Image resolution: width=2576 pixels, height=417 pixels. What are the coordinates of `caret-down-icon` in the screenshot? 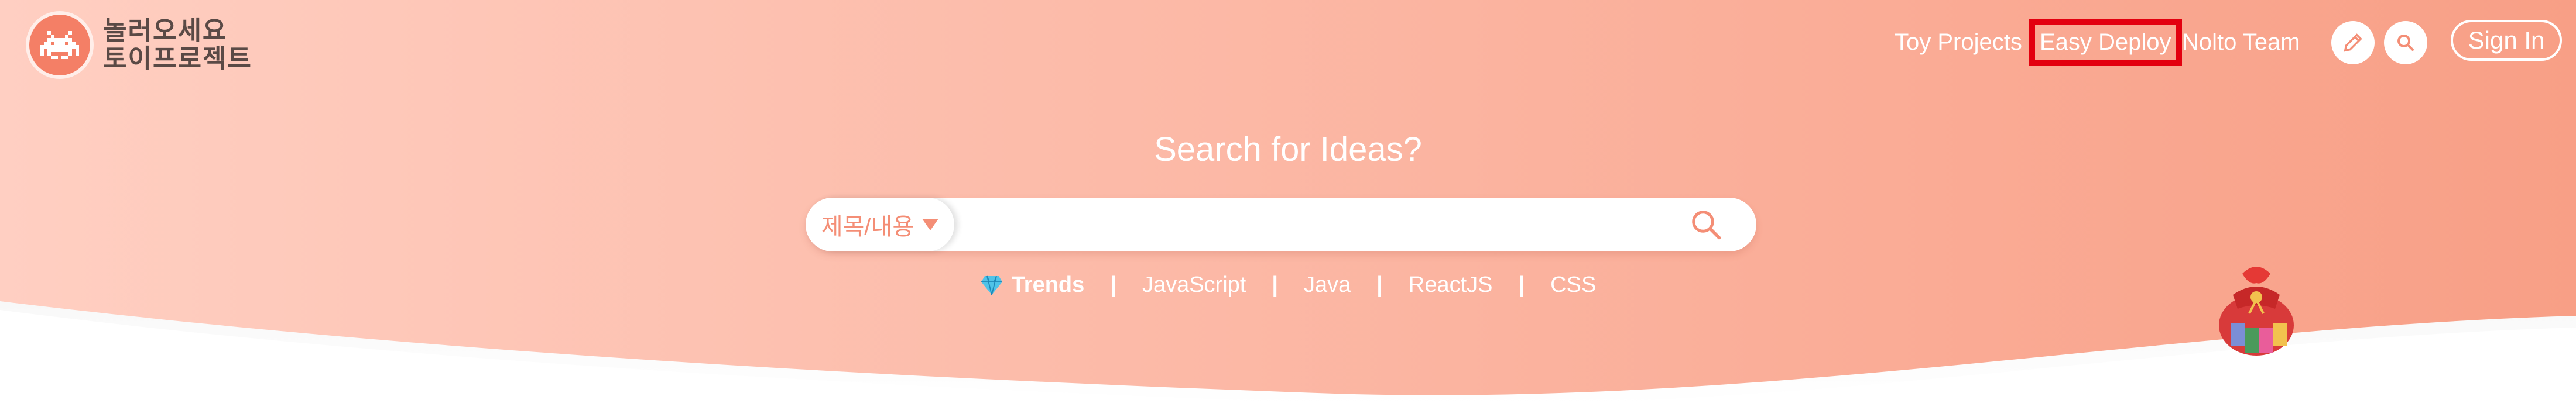 It's located at (930, 224).